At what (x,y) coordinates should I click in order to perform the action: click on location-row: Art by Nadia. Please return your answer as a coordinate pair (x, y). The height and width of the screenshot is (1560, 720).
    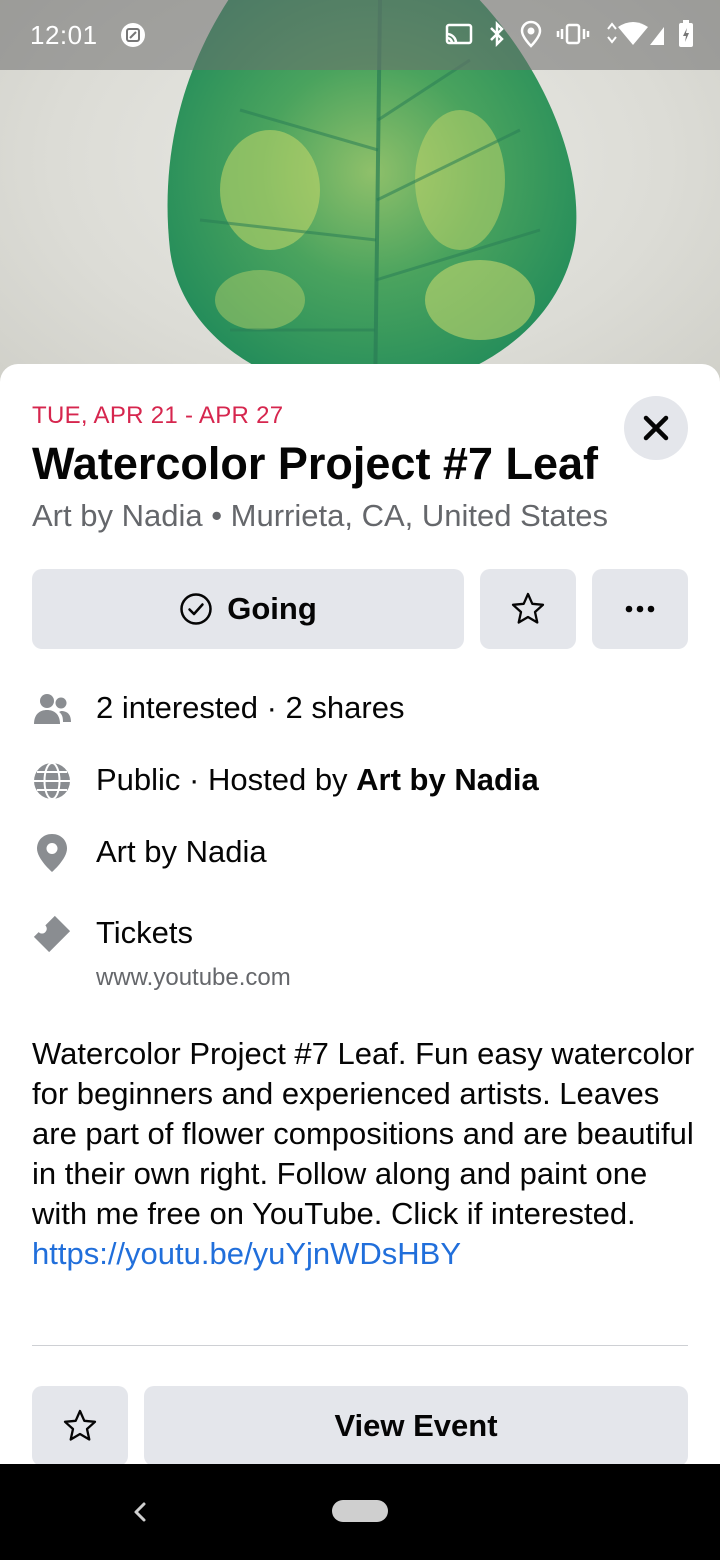
    Looking at the image, I should click on (149, 853).